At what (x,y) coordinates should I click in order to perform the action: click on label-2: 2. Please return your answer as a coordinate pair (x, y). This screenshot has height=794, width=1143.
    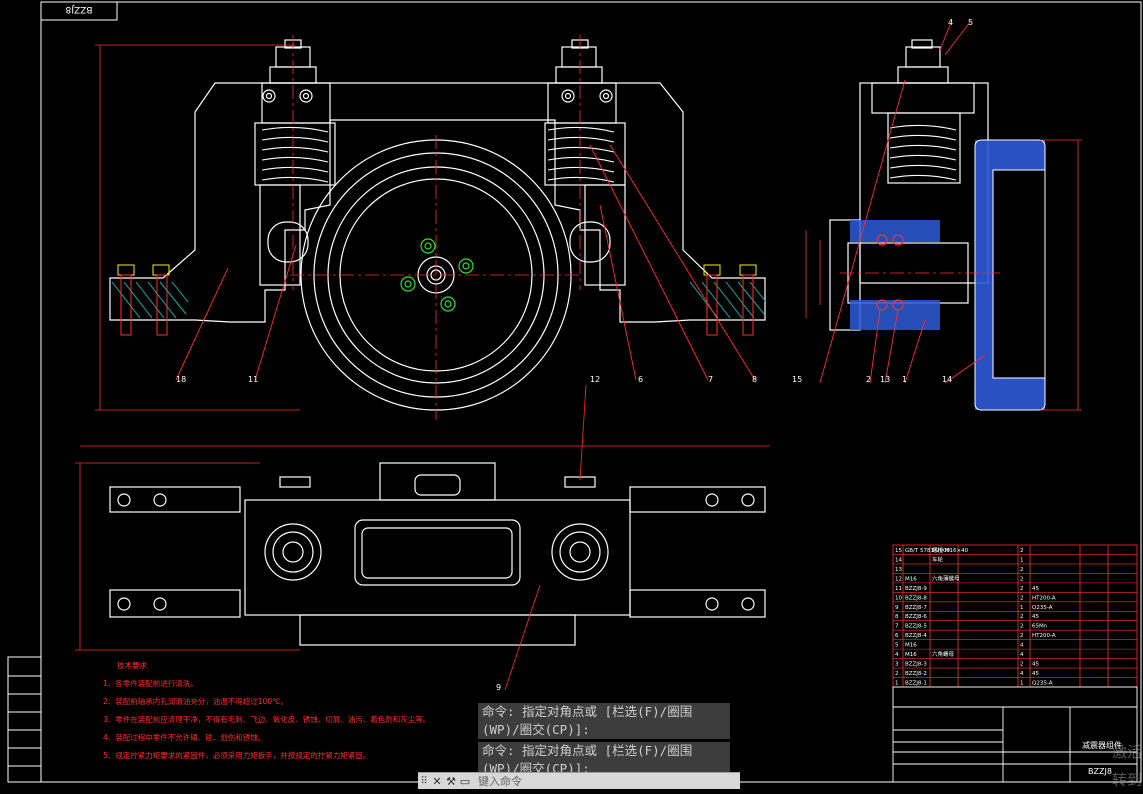
    Looking at the image, I should click on (868, 379).